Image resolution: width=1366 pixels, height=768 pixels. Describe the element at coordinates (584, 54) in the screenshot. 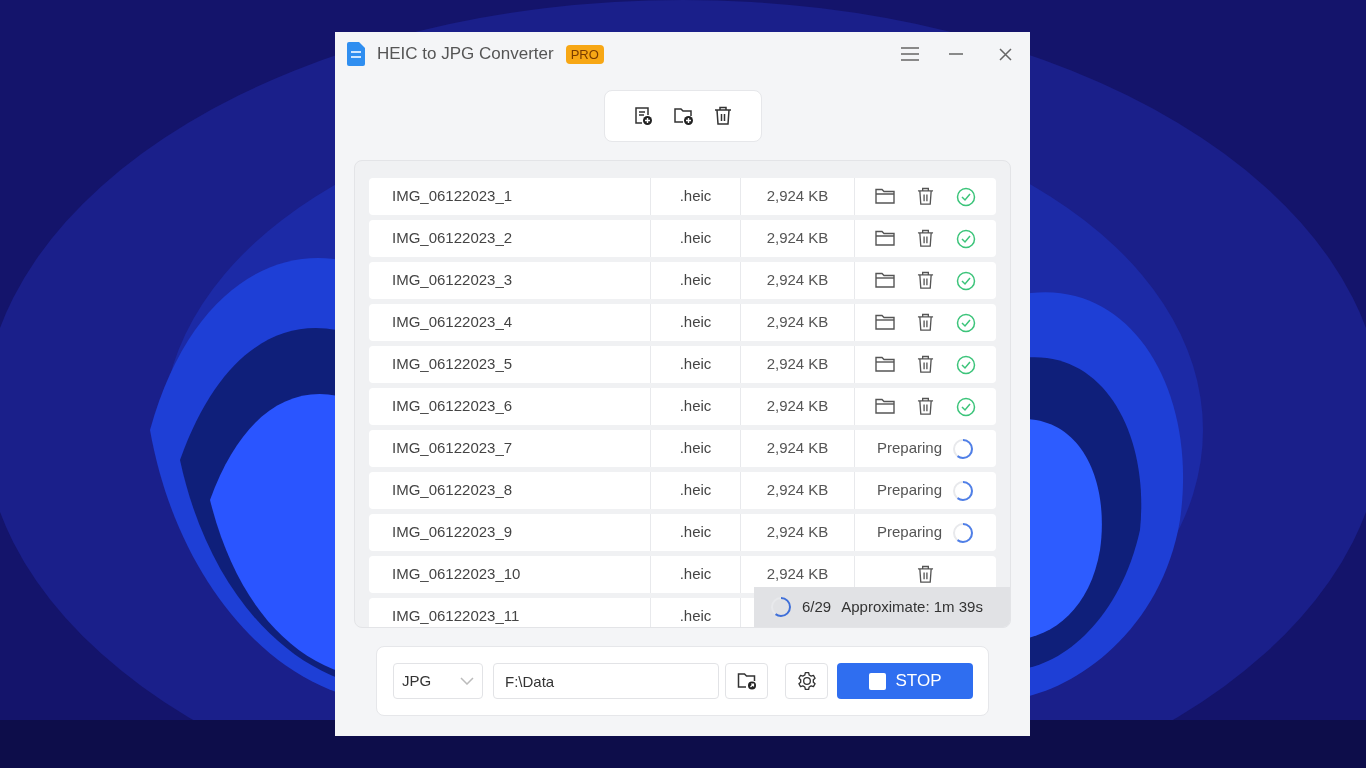

I see `pro-badge: PRO` at that location.